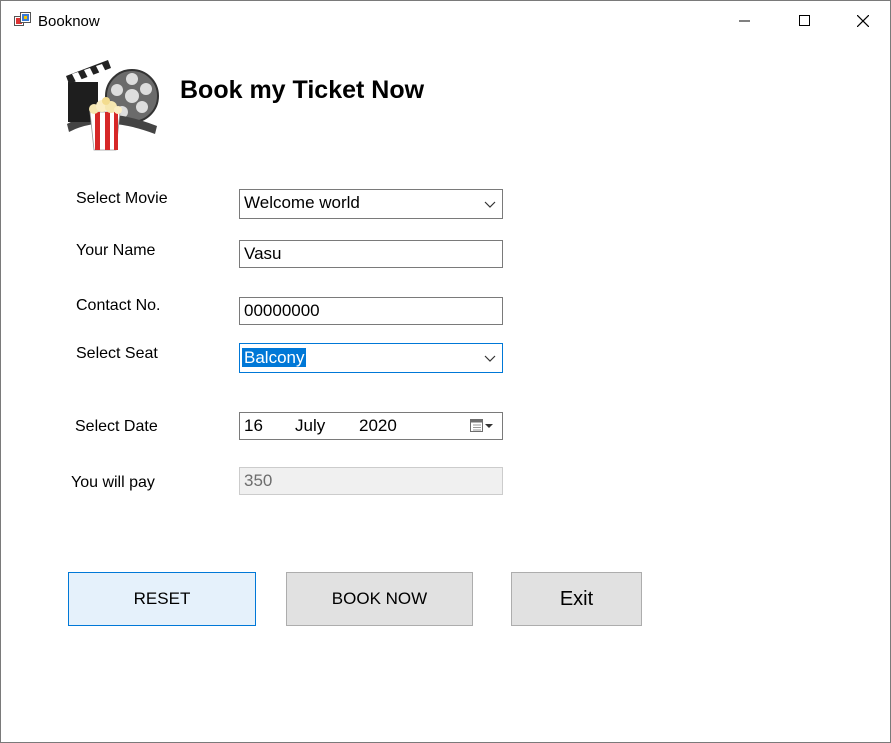 The height and width of the screenshot is (743, 891). What do you see at coordinates (282, 310) in the screenshot?
I see `contact-input-value: 00000000` at bounding box center [282, 310].